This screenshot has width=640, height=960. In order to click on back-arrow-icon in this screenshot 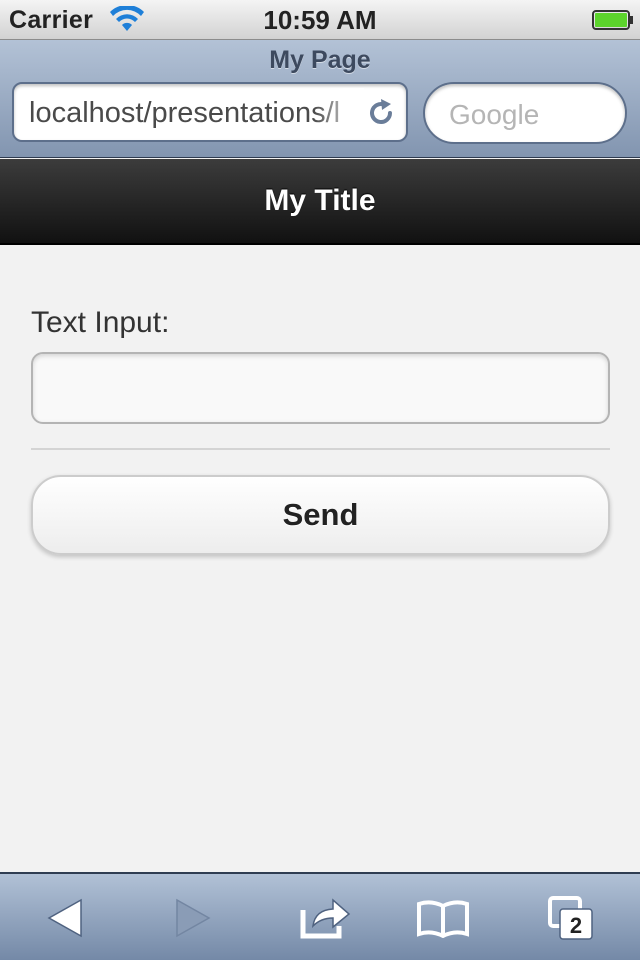, I will do `click(64, 918)`.